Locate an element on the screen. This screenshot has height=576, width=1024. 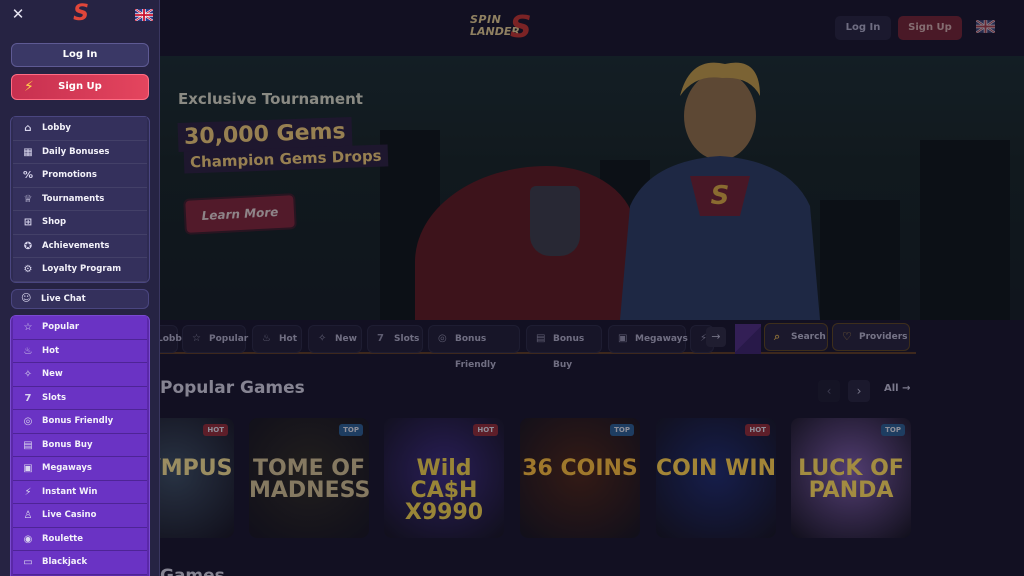
sidebar-logo: S is located at coordinates (81, 14).